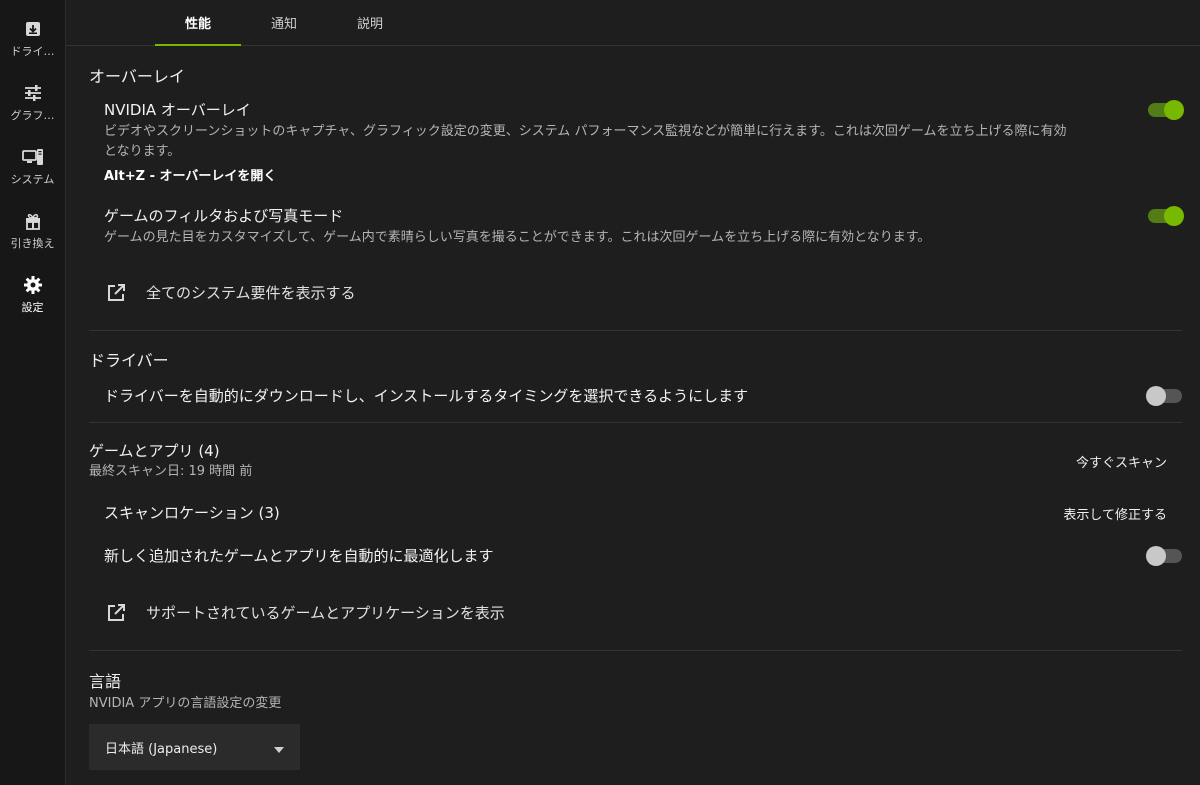 This screenshot has width=1200, height=785. I want to click on language-select: 日本語 (Japanese), so click(194, 747).